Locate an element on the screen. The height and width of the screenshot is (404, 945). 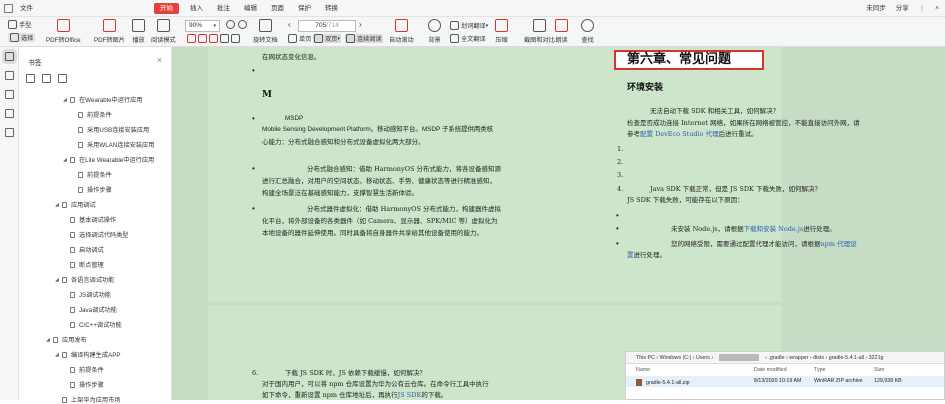
bookmark-item: C/C++调试功能 is located at coordinates (92, 324).